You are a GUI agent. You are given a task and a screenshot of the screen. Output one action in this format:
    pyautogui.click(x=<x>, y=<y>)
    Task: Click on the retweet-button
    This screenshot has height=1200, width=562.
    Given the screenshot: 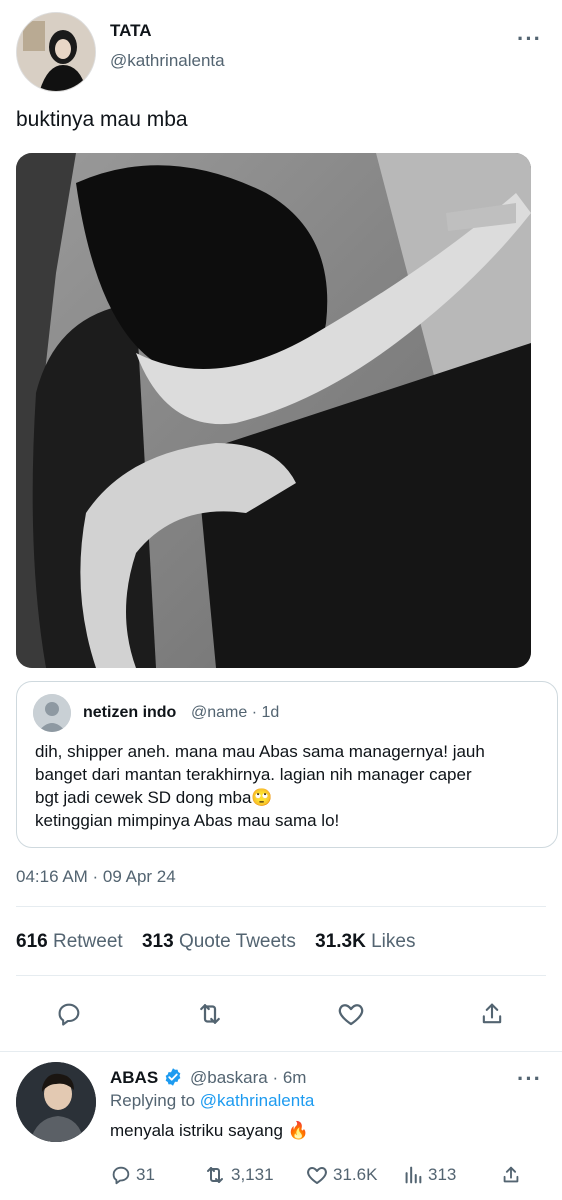 What is the action you would take?
    pyautogui.click(x=210, y=1014)
    